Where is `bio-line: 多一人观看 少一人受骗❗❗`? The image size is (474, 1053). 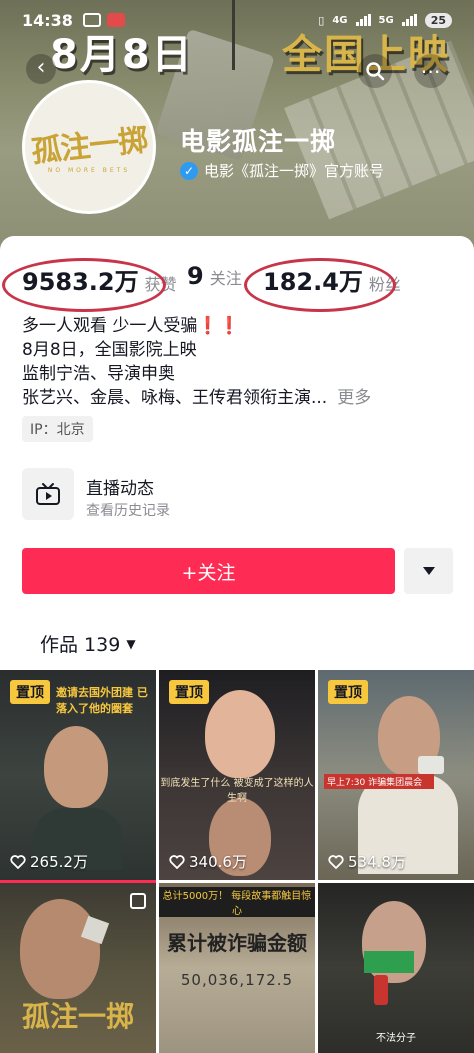
bio-line: 多一人观看 少一人受骗❗❗ is located at coordinates (131, 326).